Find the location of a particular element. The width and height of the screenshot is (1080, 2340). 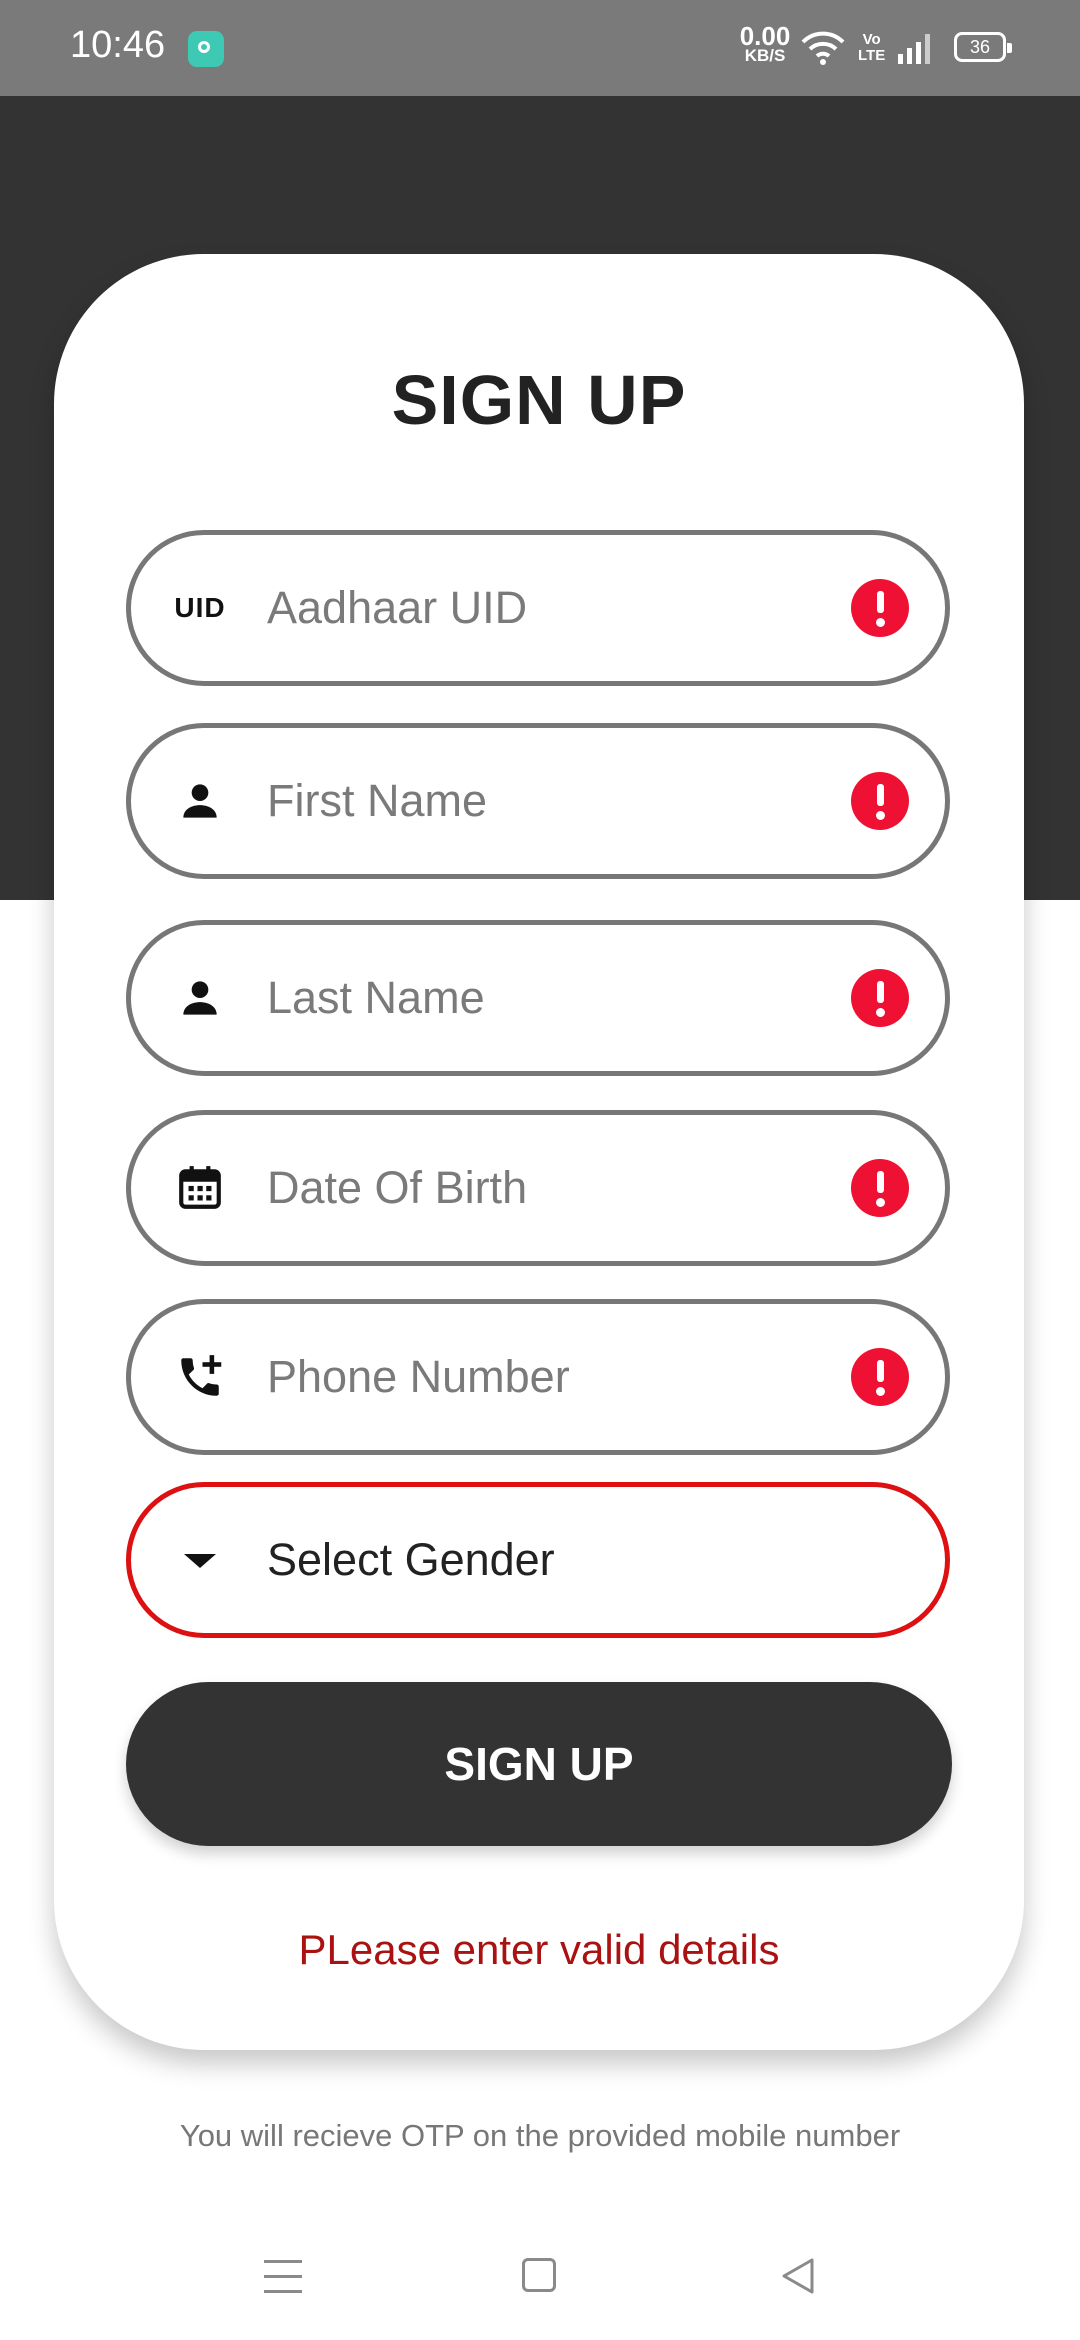

network-speed-value: 0.00 is located at coordinates (765, 36).